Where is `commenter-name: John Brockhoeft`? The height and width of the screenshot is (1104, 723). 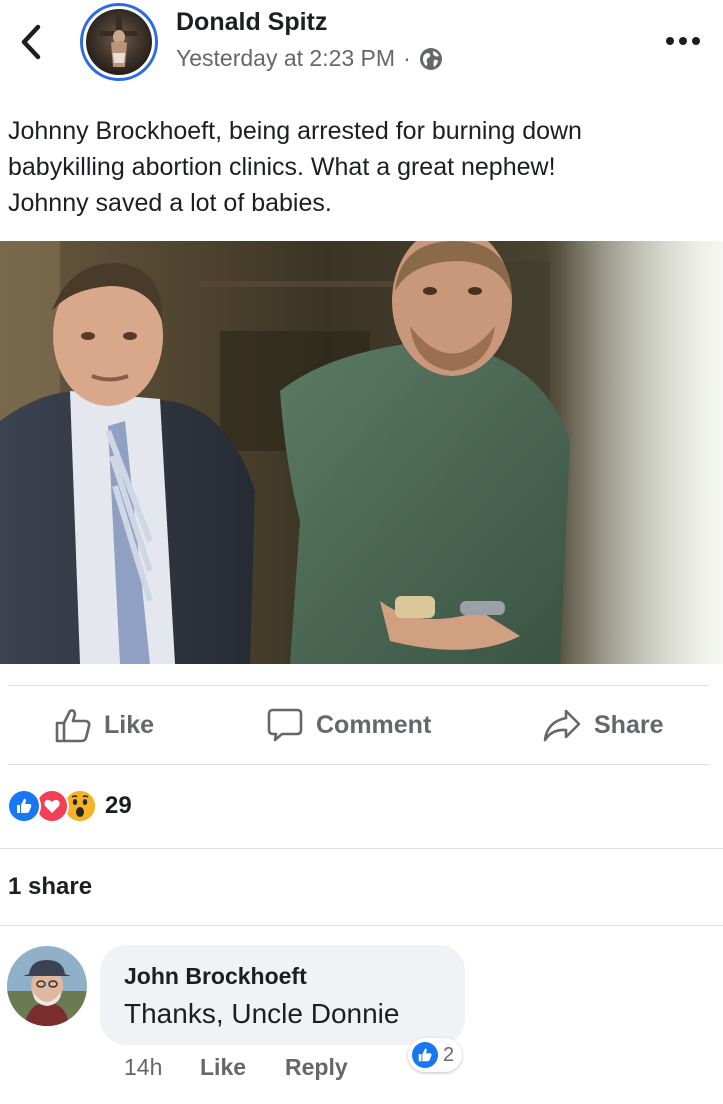 commenter-name: John Brockhoeft is located at coordinates (215, 976).